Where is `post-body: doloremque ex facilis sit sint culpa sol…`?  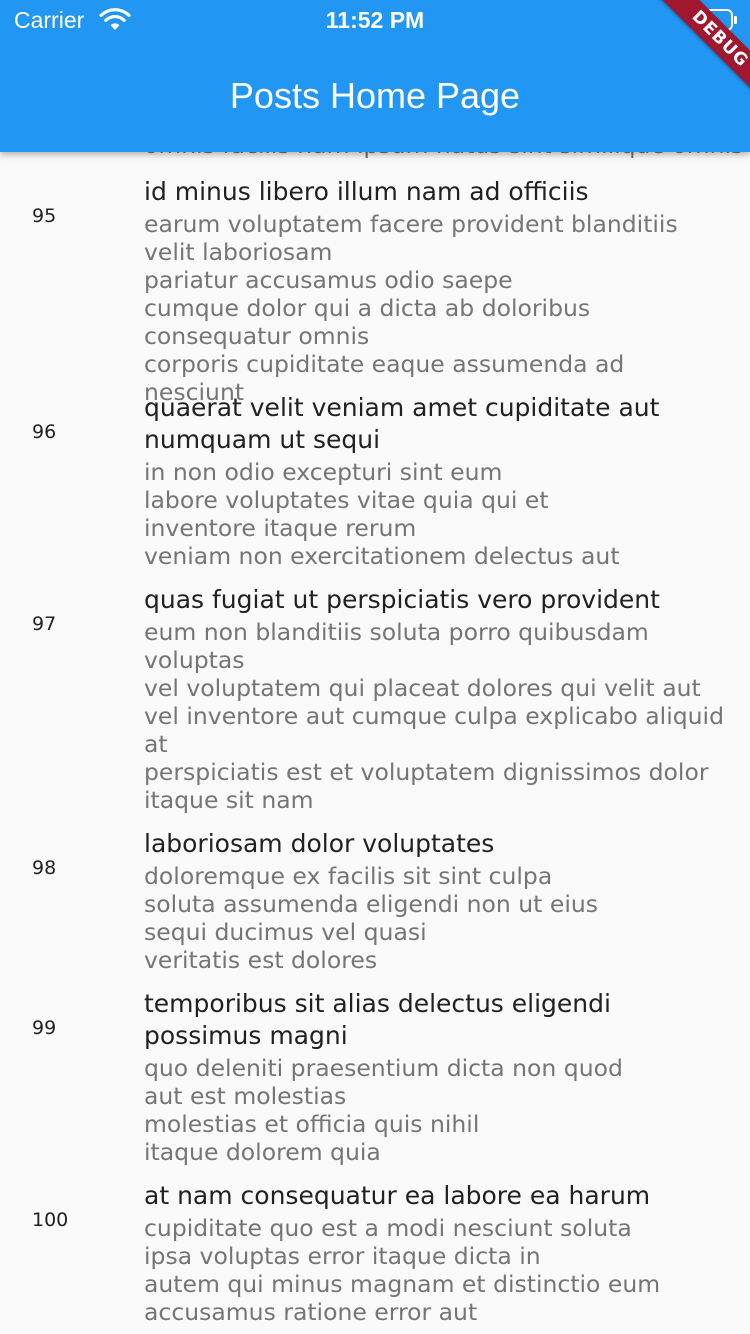 post-body: doloremque ex facilis sit sint culpa sol… is located at coordinates (371, 918).